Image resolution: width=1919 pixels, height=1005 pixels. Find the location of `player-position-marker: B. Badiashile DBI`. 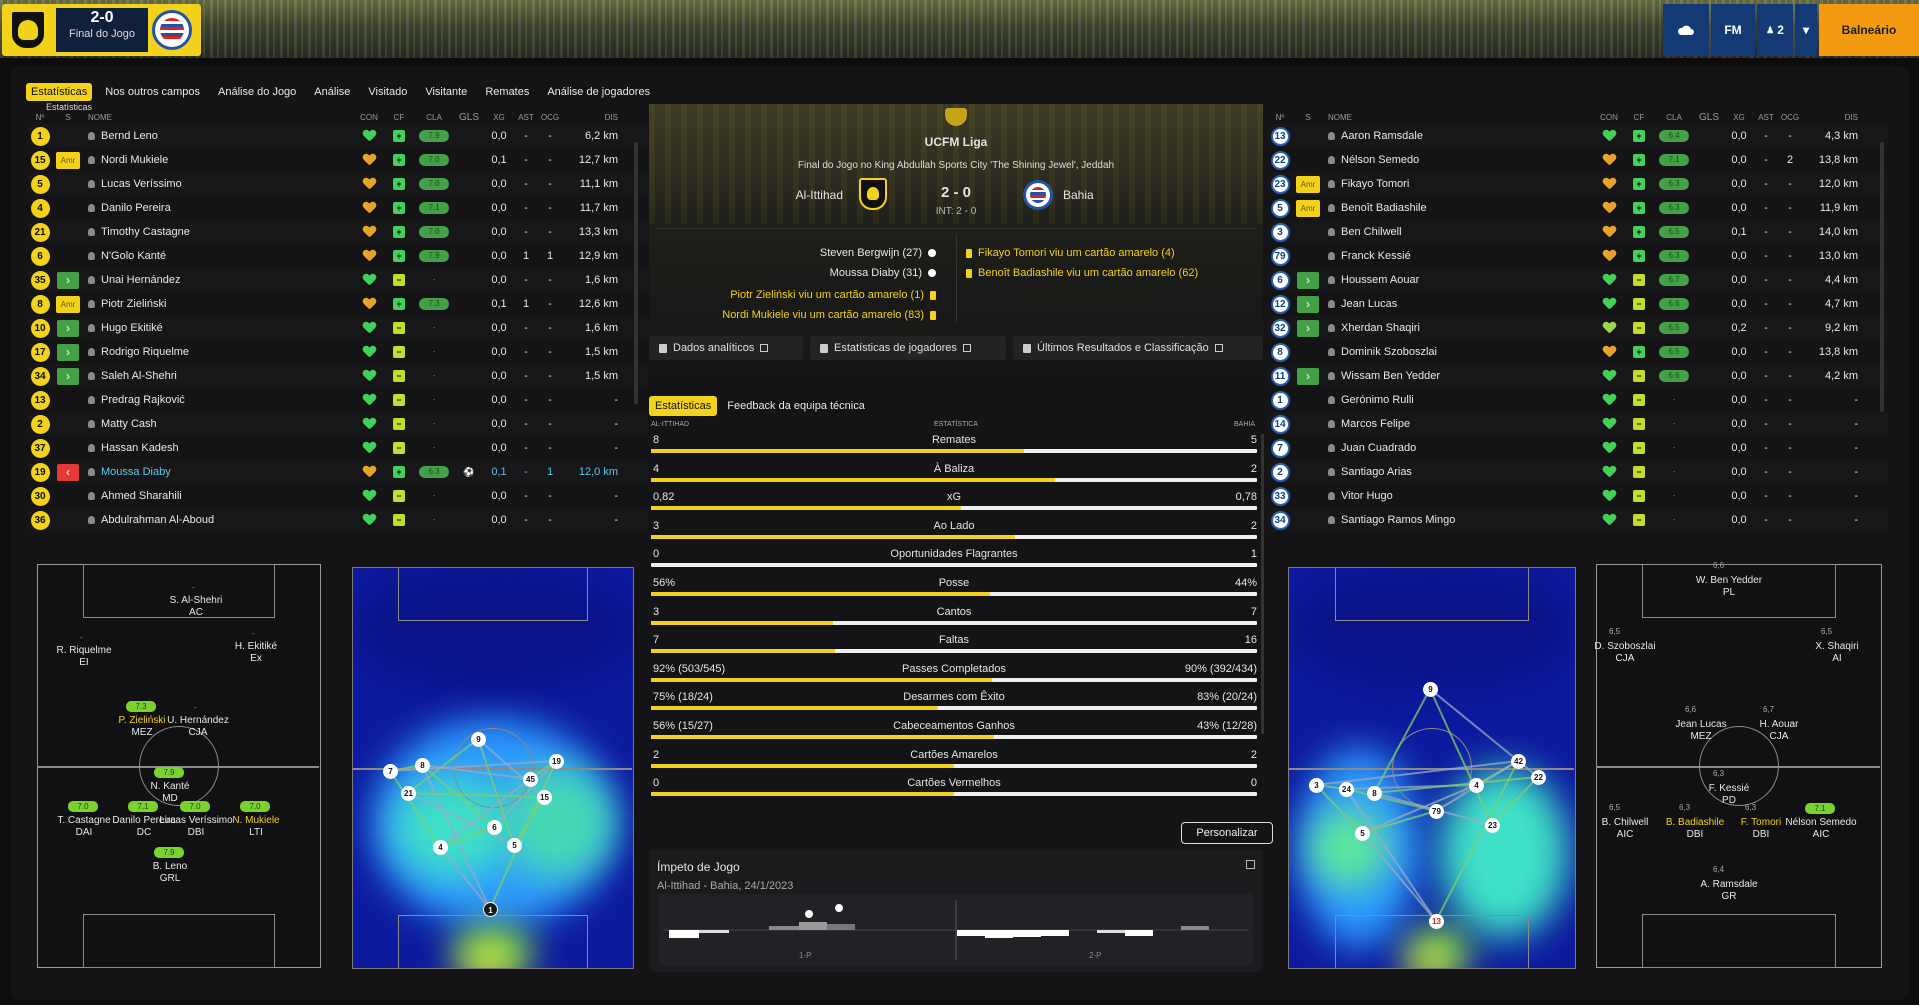

player-position-marker: B. Badiashile DBI is located at coordinates (1695, 829).